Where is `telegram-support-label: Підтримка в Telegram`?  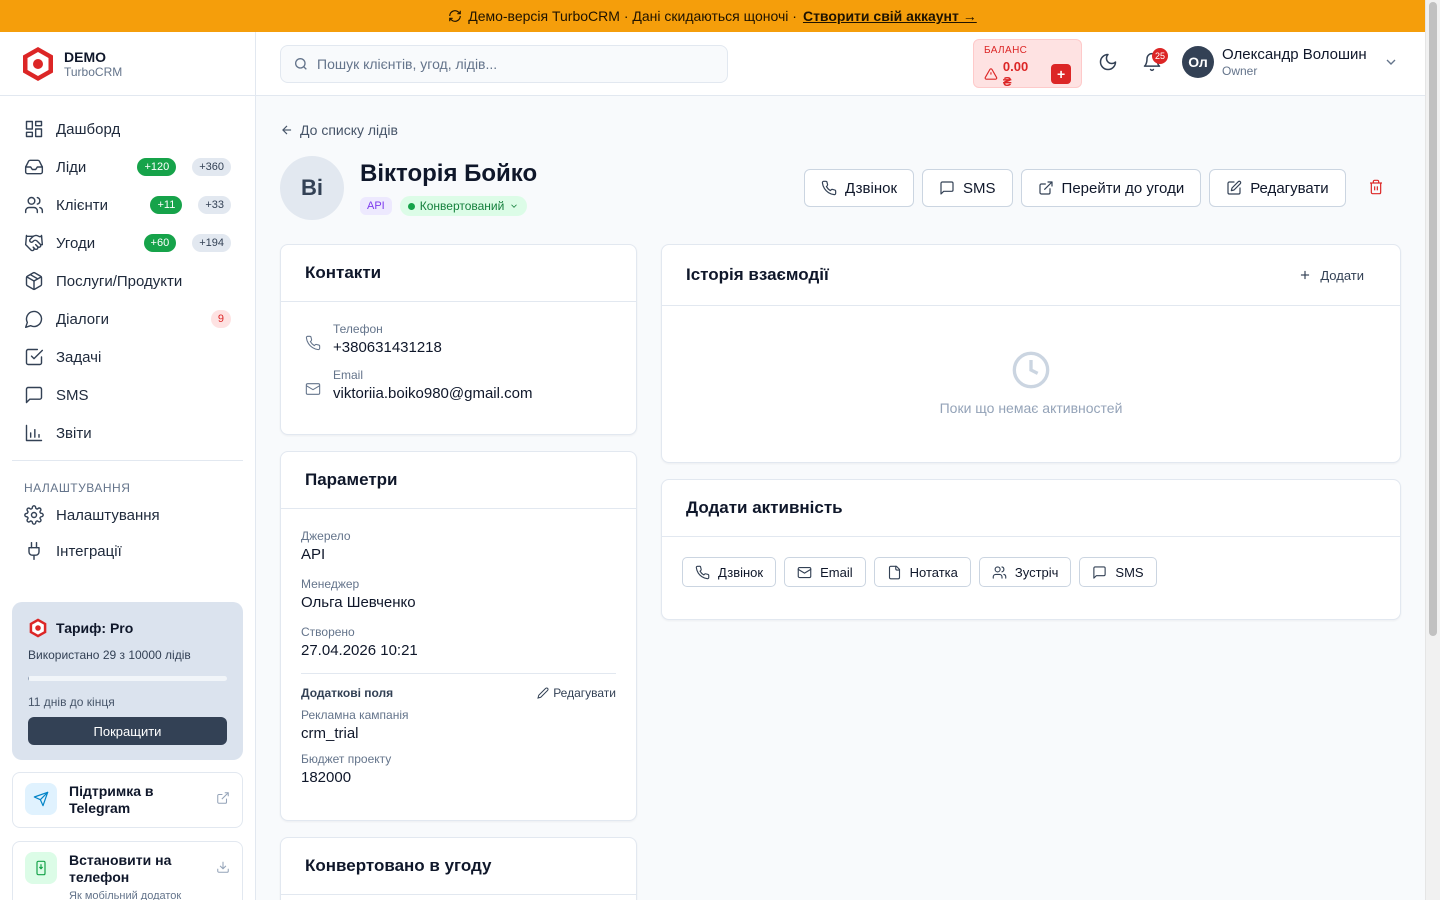 telegram-support-label: Підтримка в Telegram is located at coordinates (111, 799).